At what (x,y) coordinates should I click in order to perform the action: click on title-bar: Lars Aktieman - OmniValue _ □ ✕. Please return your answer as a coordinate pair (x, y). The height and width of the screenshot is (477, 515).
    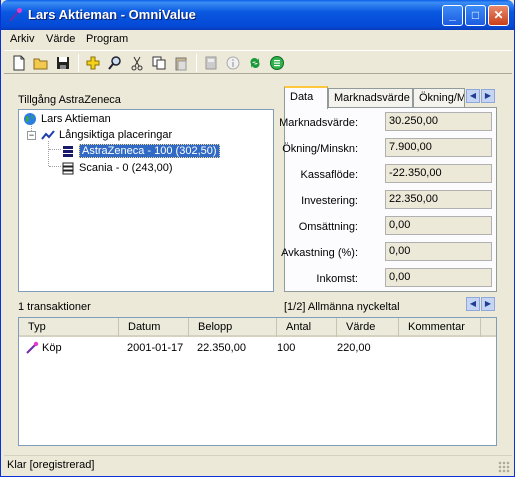
    Looking at the image, I should click on (257, 15).